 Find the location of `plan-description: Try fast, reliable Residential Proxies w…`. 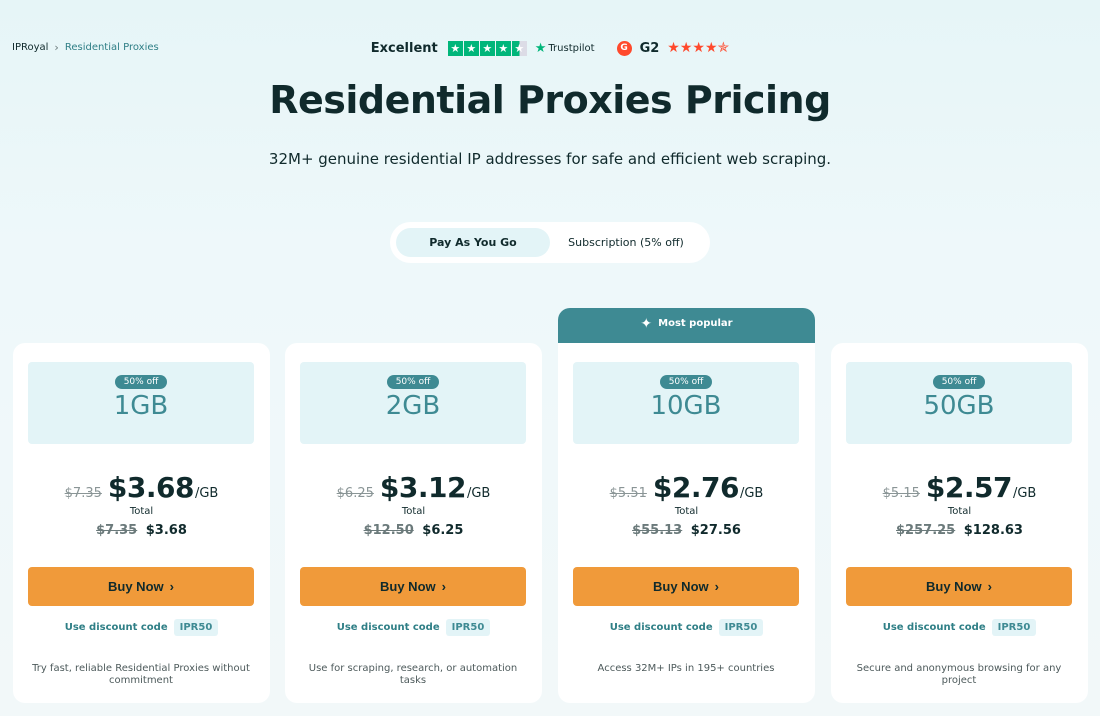

plan-description: Try fast, reliable Residential Proxies w… is located at coordinates (141, 674).